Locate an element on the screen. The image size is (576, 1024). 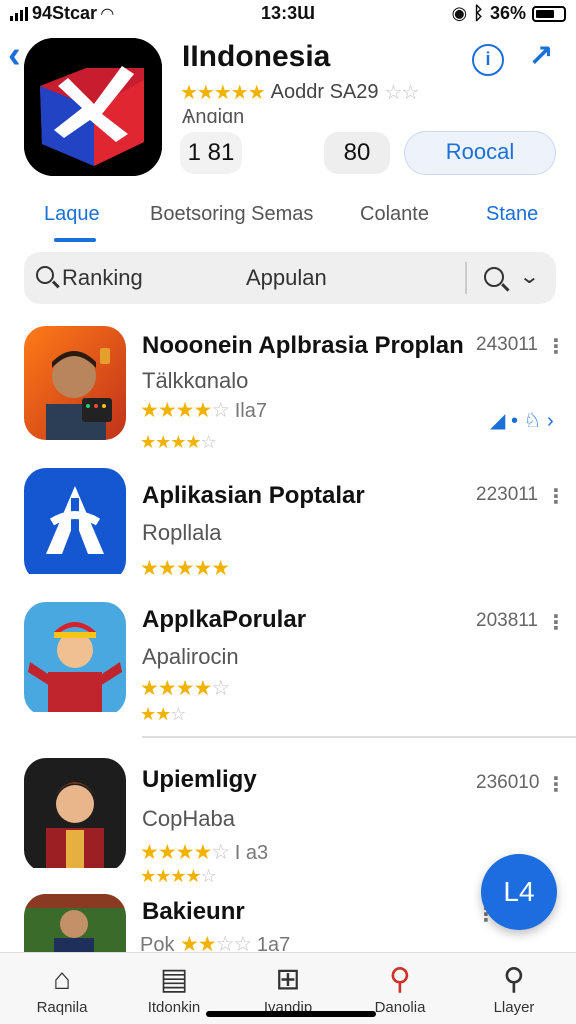
list-item-title: Upiemligy is located at coordinates (199, 780).